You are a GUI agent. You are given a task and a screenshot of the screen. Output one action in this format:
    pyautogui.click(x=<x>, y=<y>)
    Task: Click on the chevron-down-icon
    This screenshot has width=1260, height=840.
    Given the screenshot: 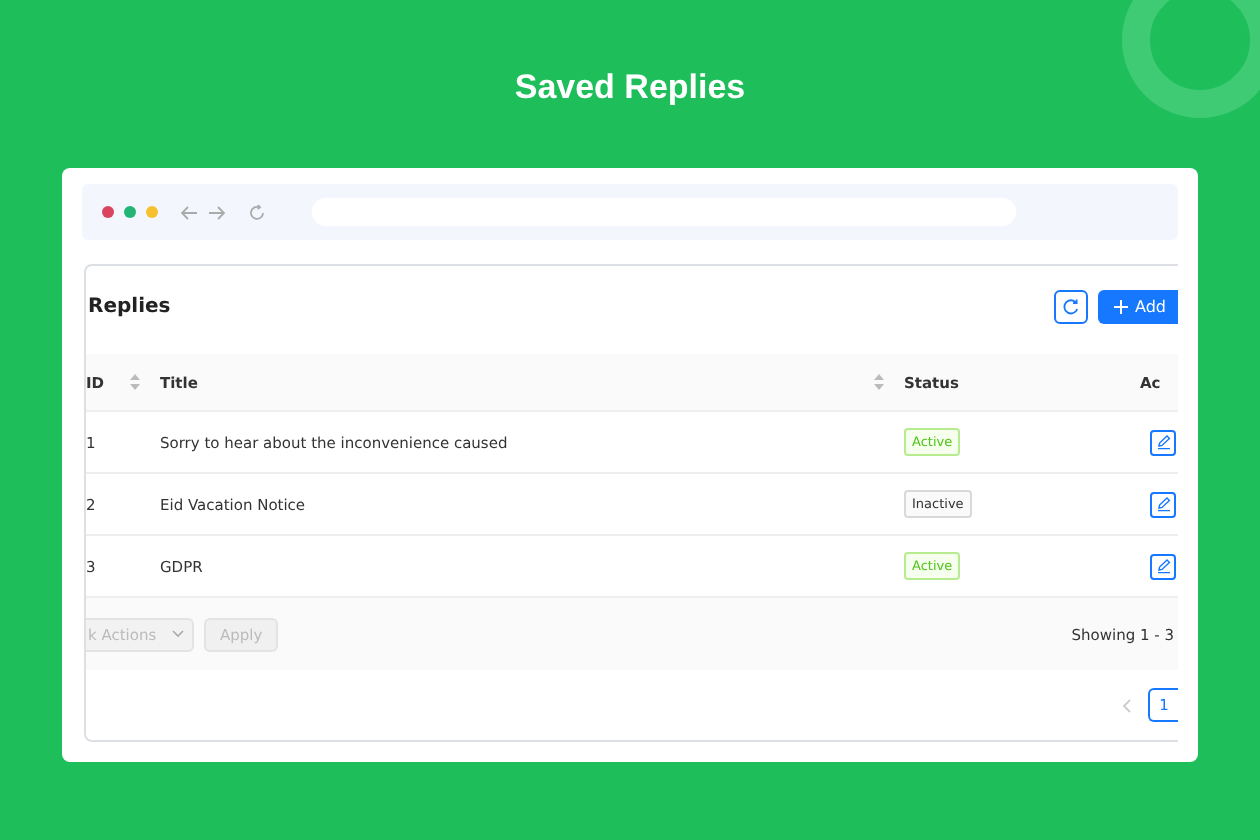 What is the action you would take?
    pyautogui.click(x=178, y=634)
    